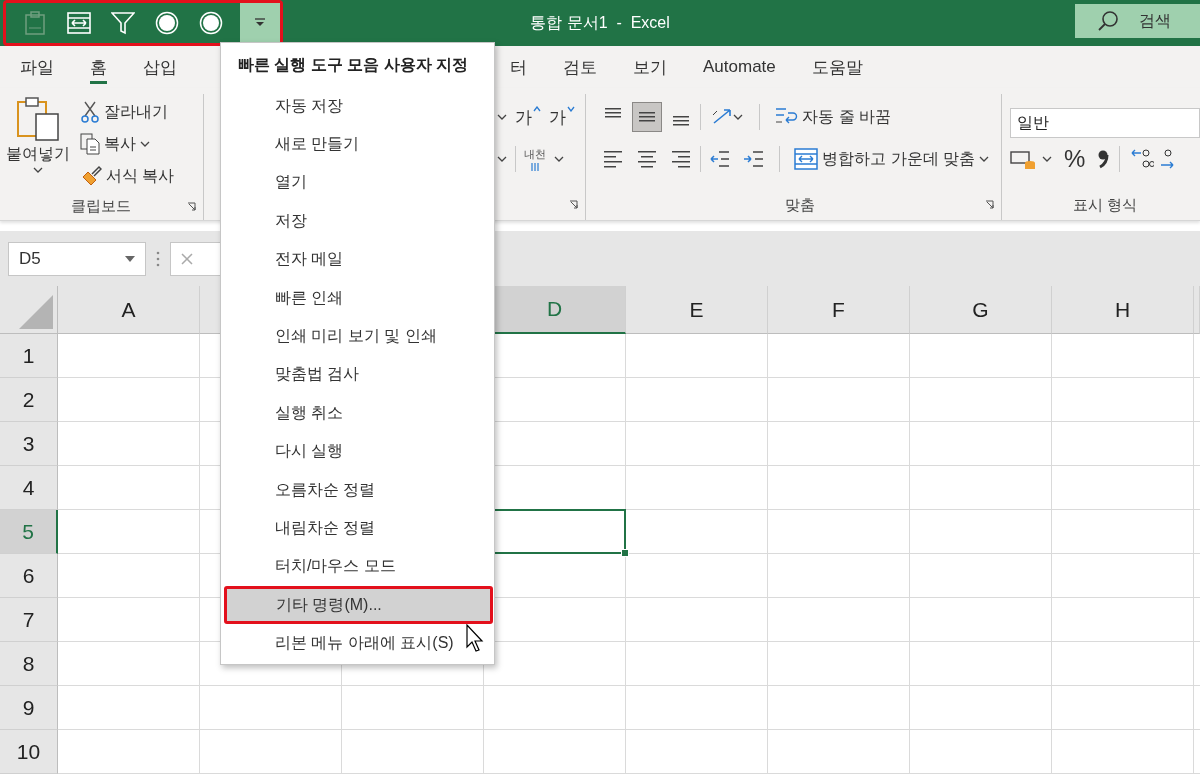 The width and height of the screenshot is (1200, 775). I want to click on ribbon-tab: 도움말, so click(837, 67).